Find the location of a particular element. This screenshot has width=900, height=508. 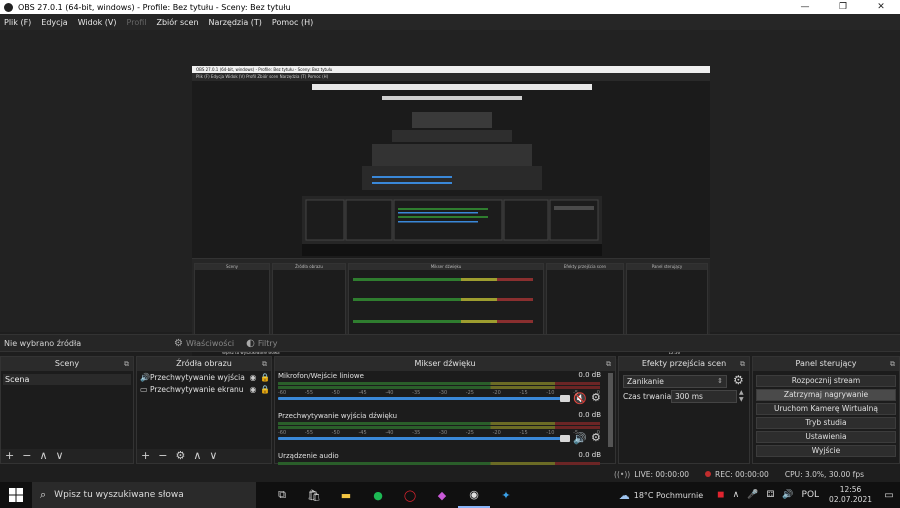

drop-app-icon: ◆ is located at coordinates (442, 495).